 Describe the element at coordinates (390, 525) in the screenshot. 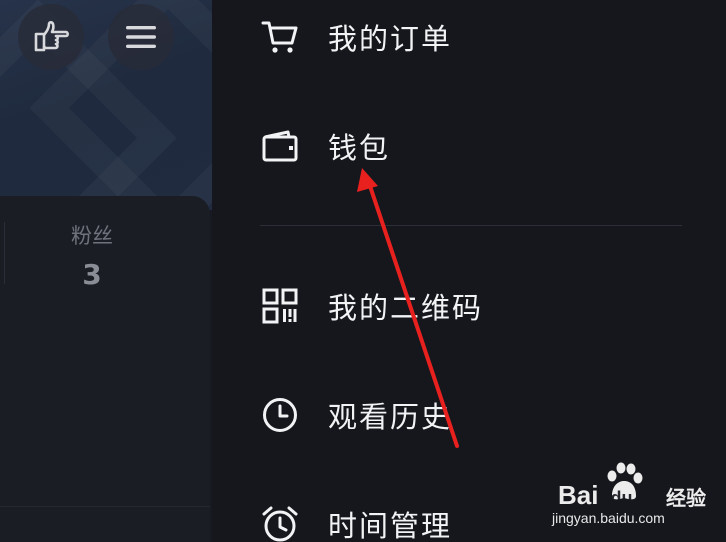

I see `menu-item-label: 时间管理` at that location.